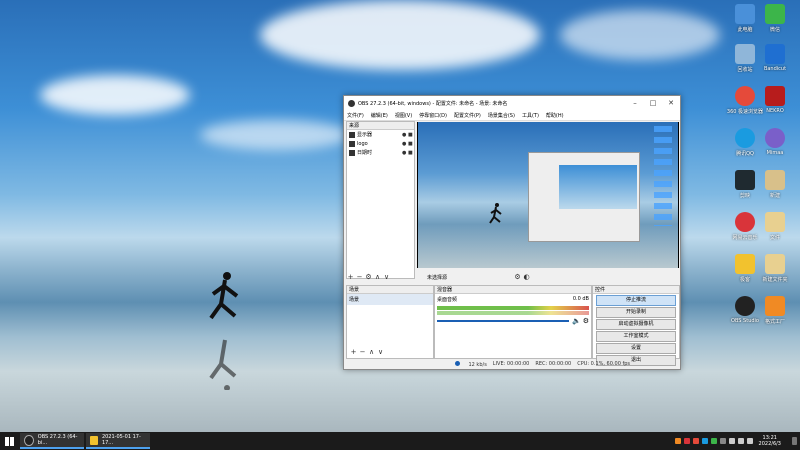 The width and height of the screenshot is (800, 450). Describe the element at coordinates (355, 115) in the screenshot. I see `menu-file: 文件(F)` at that location.